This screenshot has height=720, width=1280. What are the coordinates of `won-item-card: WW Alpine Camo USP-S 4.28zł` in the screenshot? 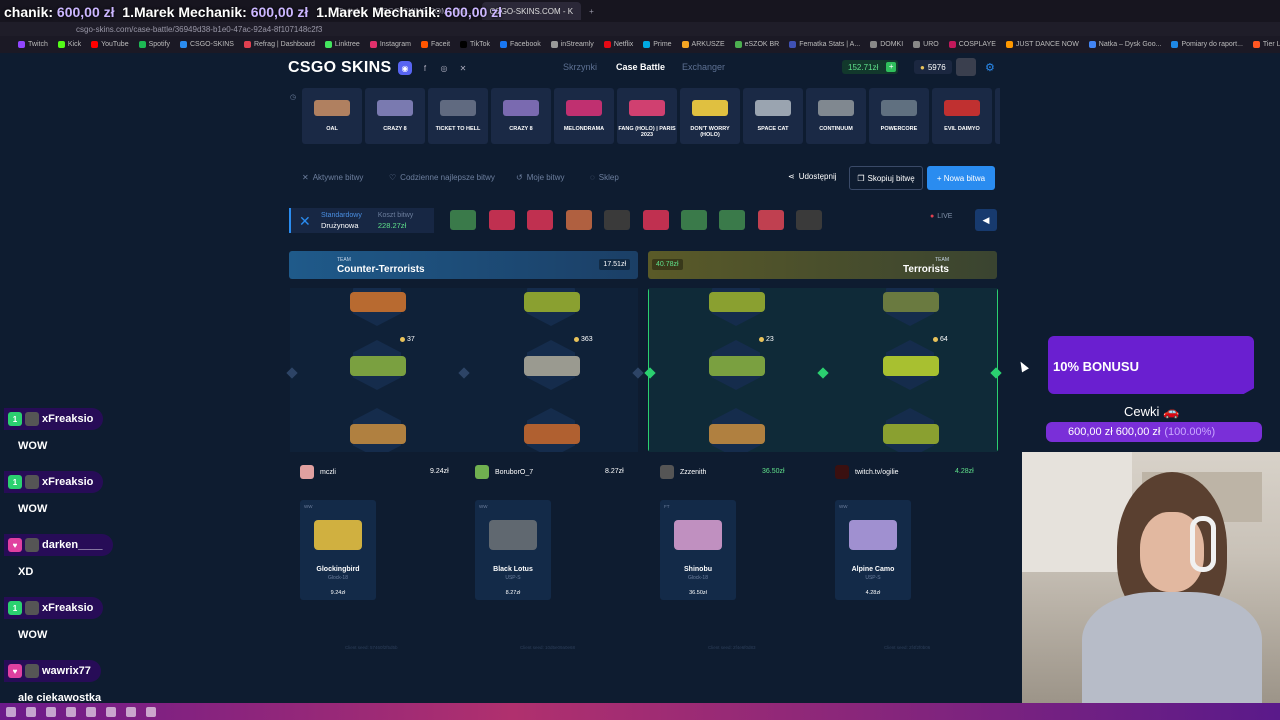 It's located at (873, 550).